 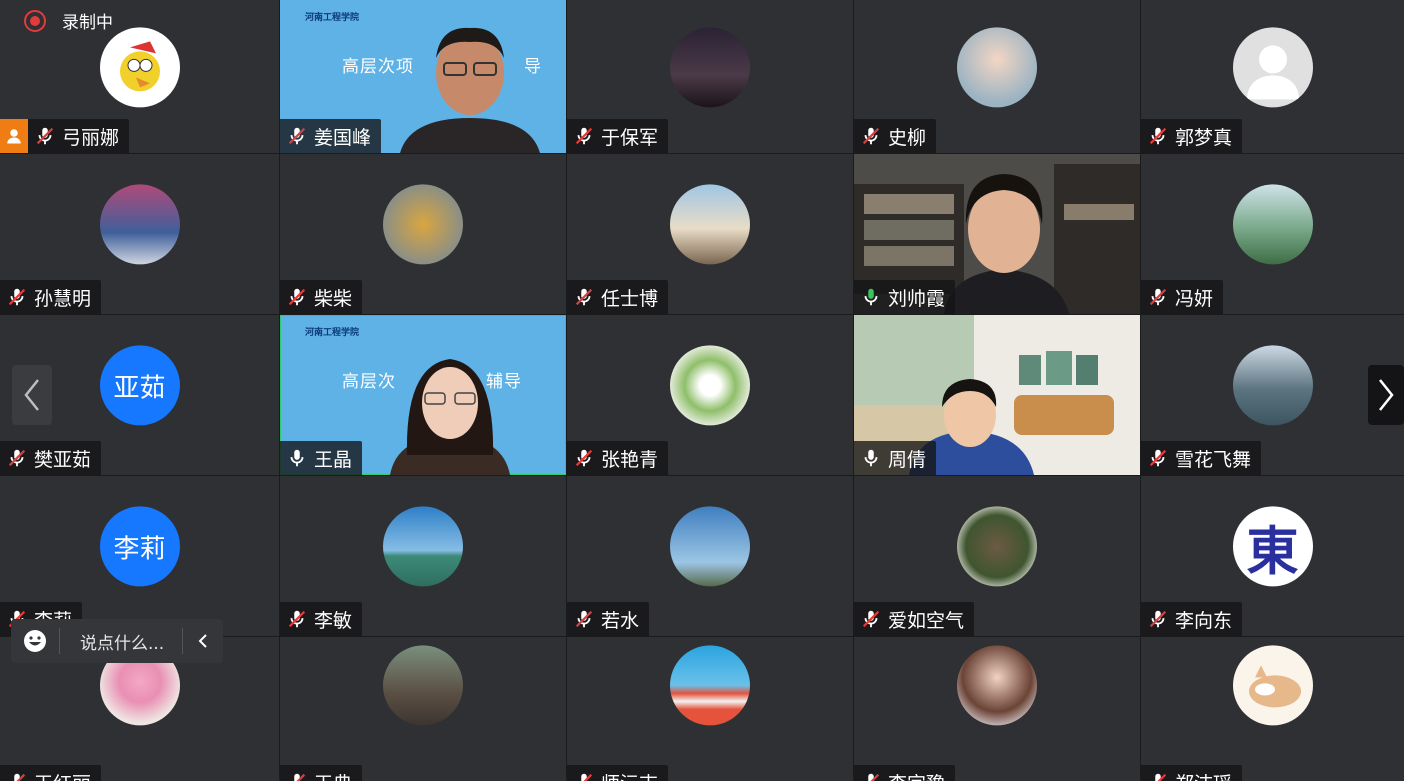 What do you see at coordinates (916, 775) in the screenshot?
I see `participant-name: 李宜豫` at bounding box center [916, 775].